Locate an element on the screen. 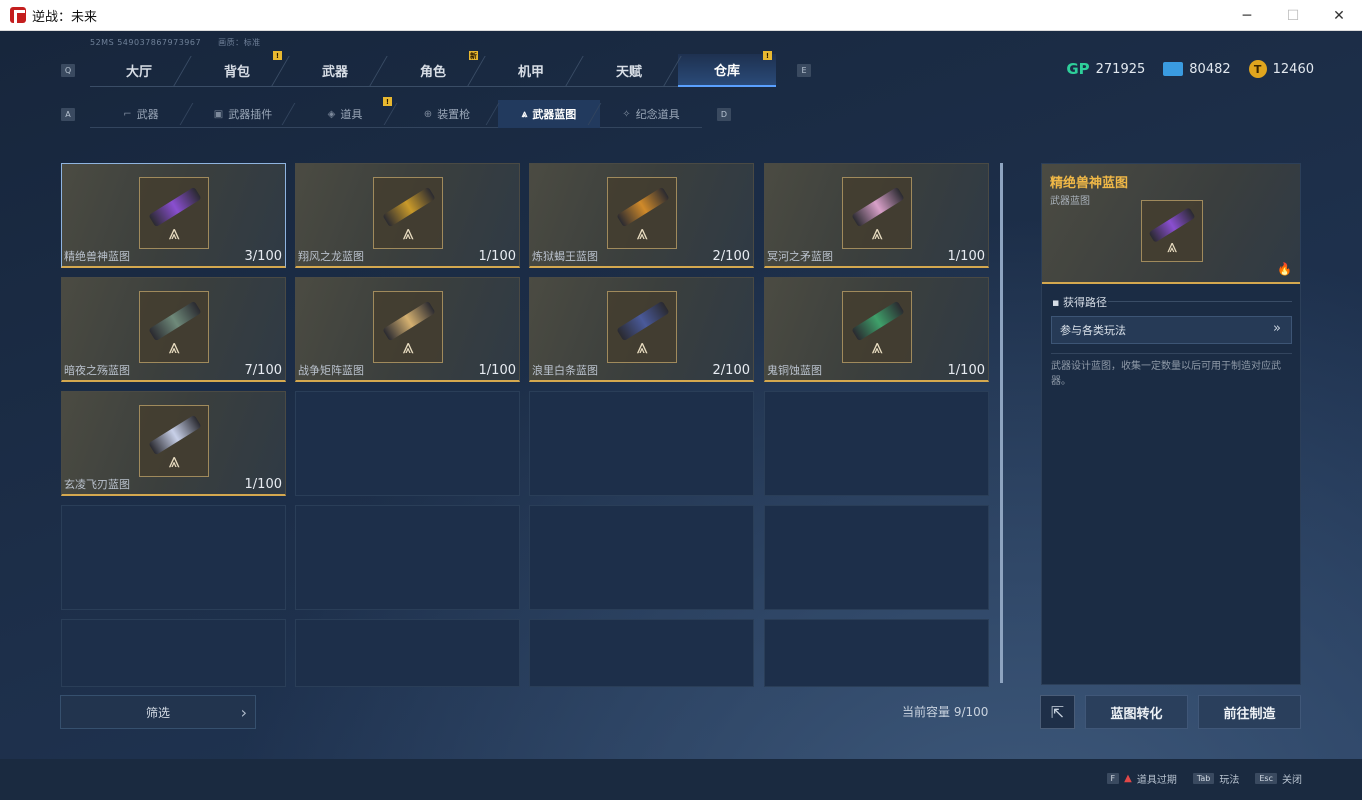 The width and height of the screenshot is (1362, 800). tab-2: 武器 is located at coordinates (335, 70).